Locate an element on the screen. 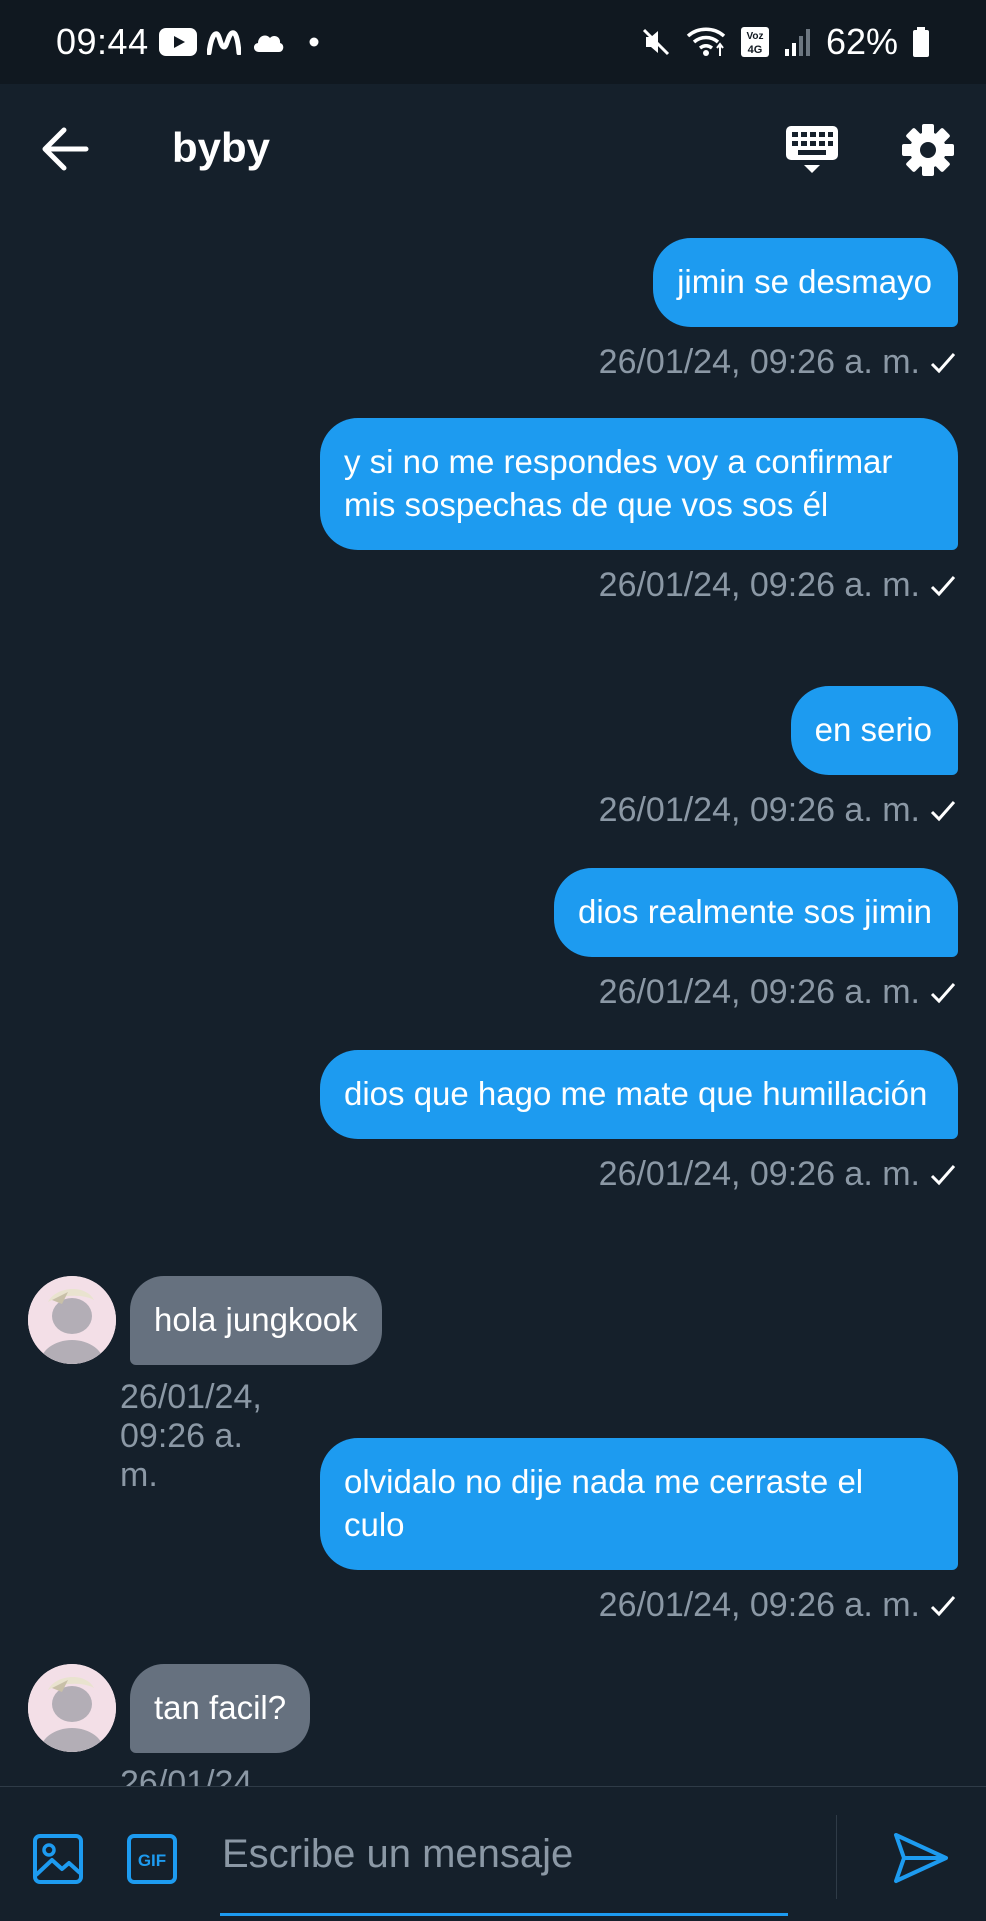 Image resolution: width=986 pixels, height=1921 pixels. cloud-icon is located at coordinates (268, 42).